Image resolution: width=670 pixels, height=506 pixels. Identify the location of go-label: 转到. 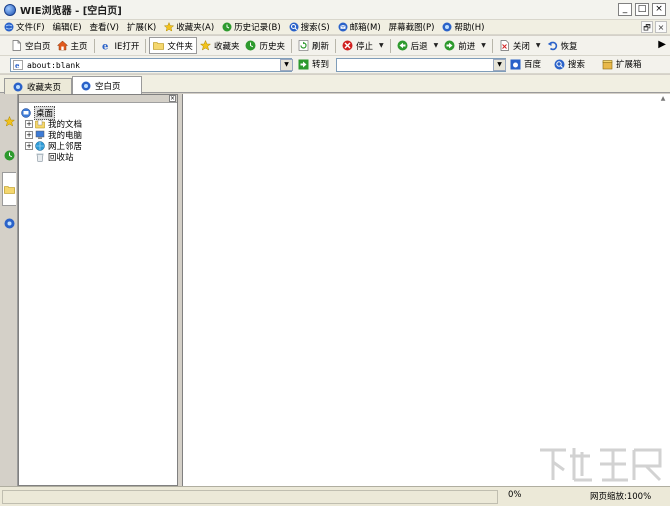
(321, 65).